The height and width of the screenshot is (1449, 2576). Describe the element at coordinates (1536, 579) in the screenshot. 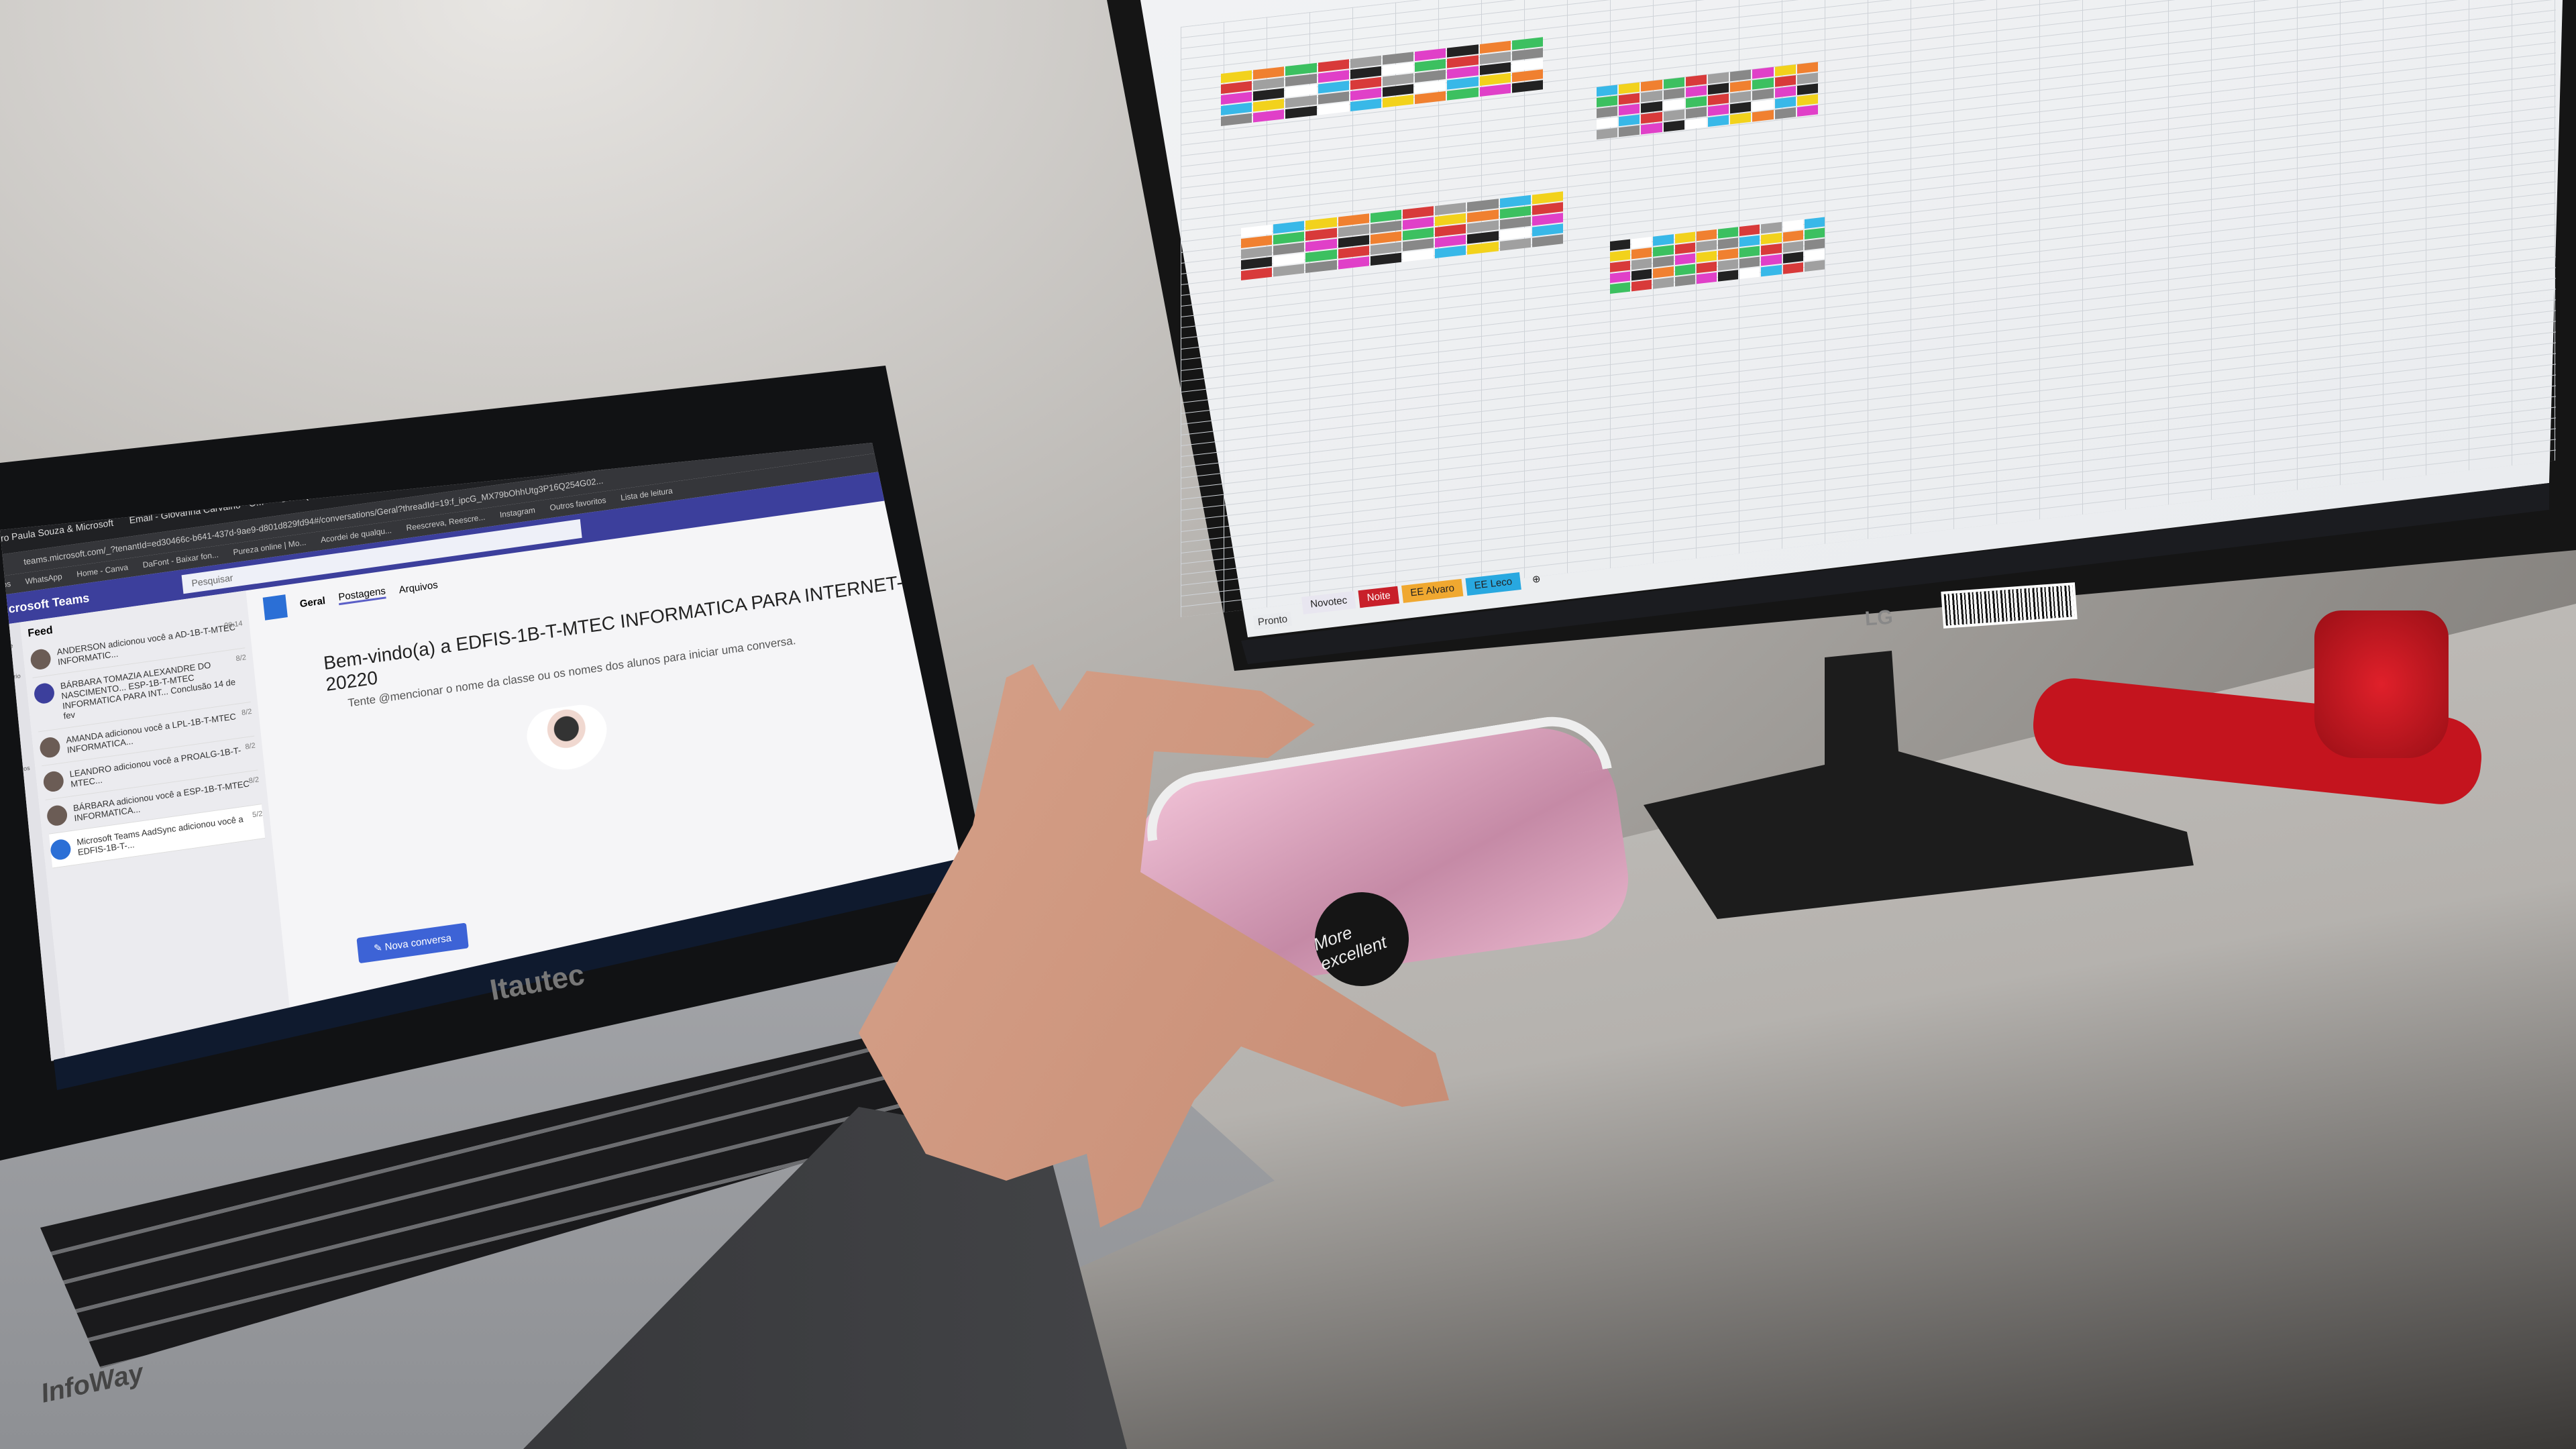

I see `add-sheet-icon: ⊕` at that location.